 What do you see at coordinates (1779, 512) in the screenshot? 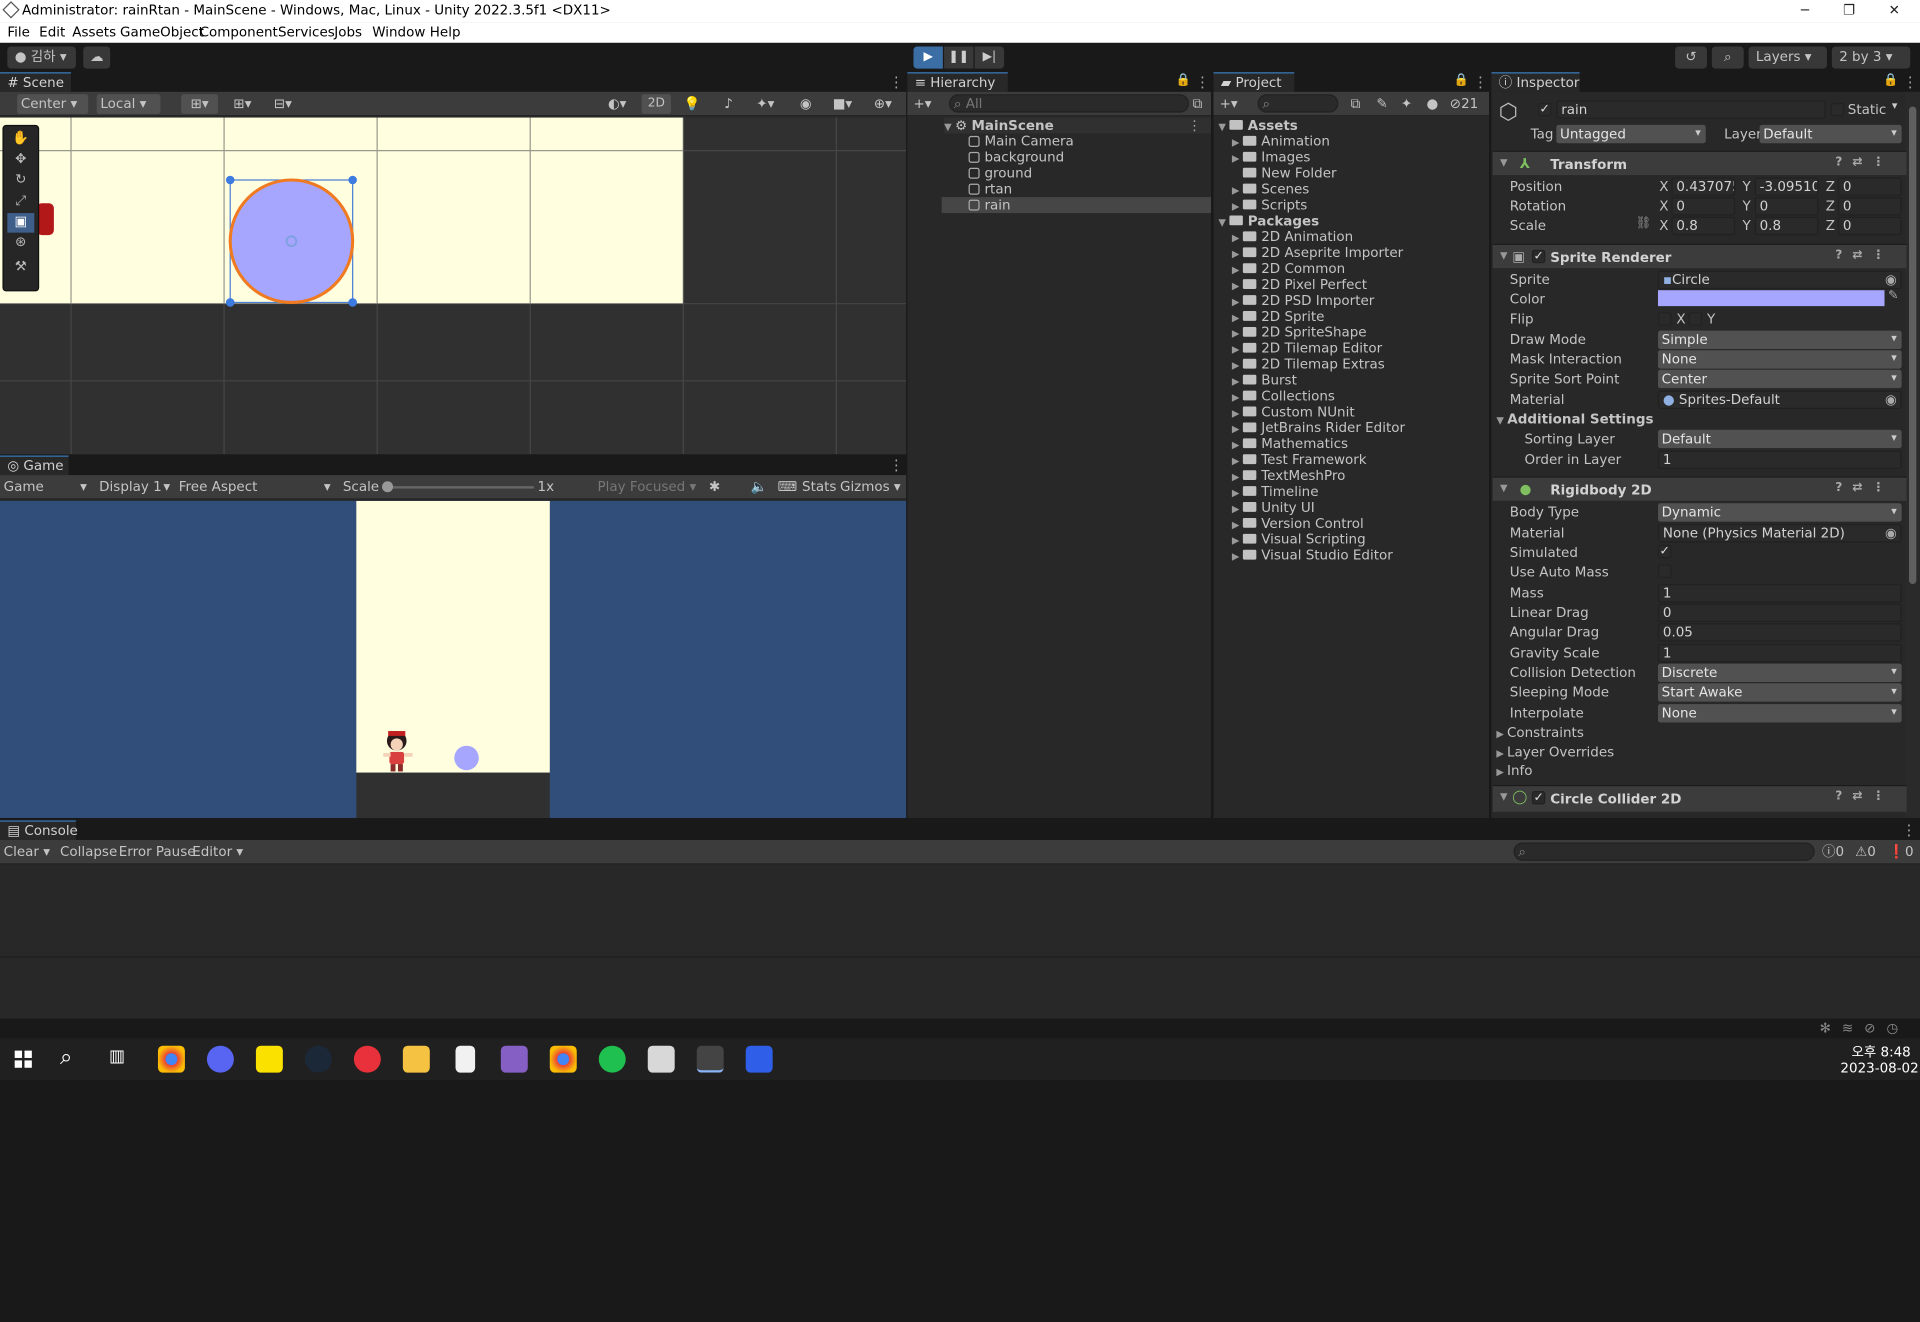
I see `body-type-dropdown: Dynamic` at bounding box center [1779, 512].